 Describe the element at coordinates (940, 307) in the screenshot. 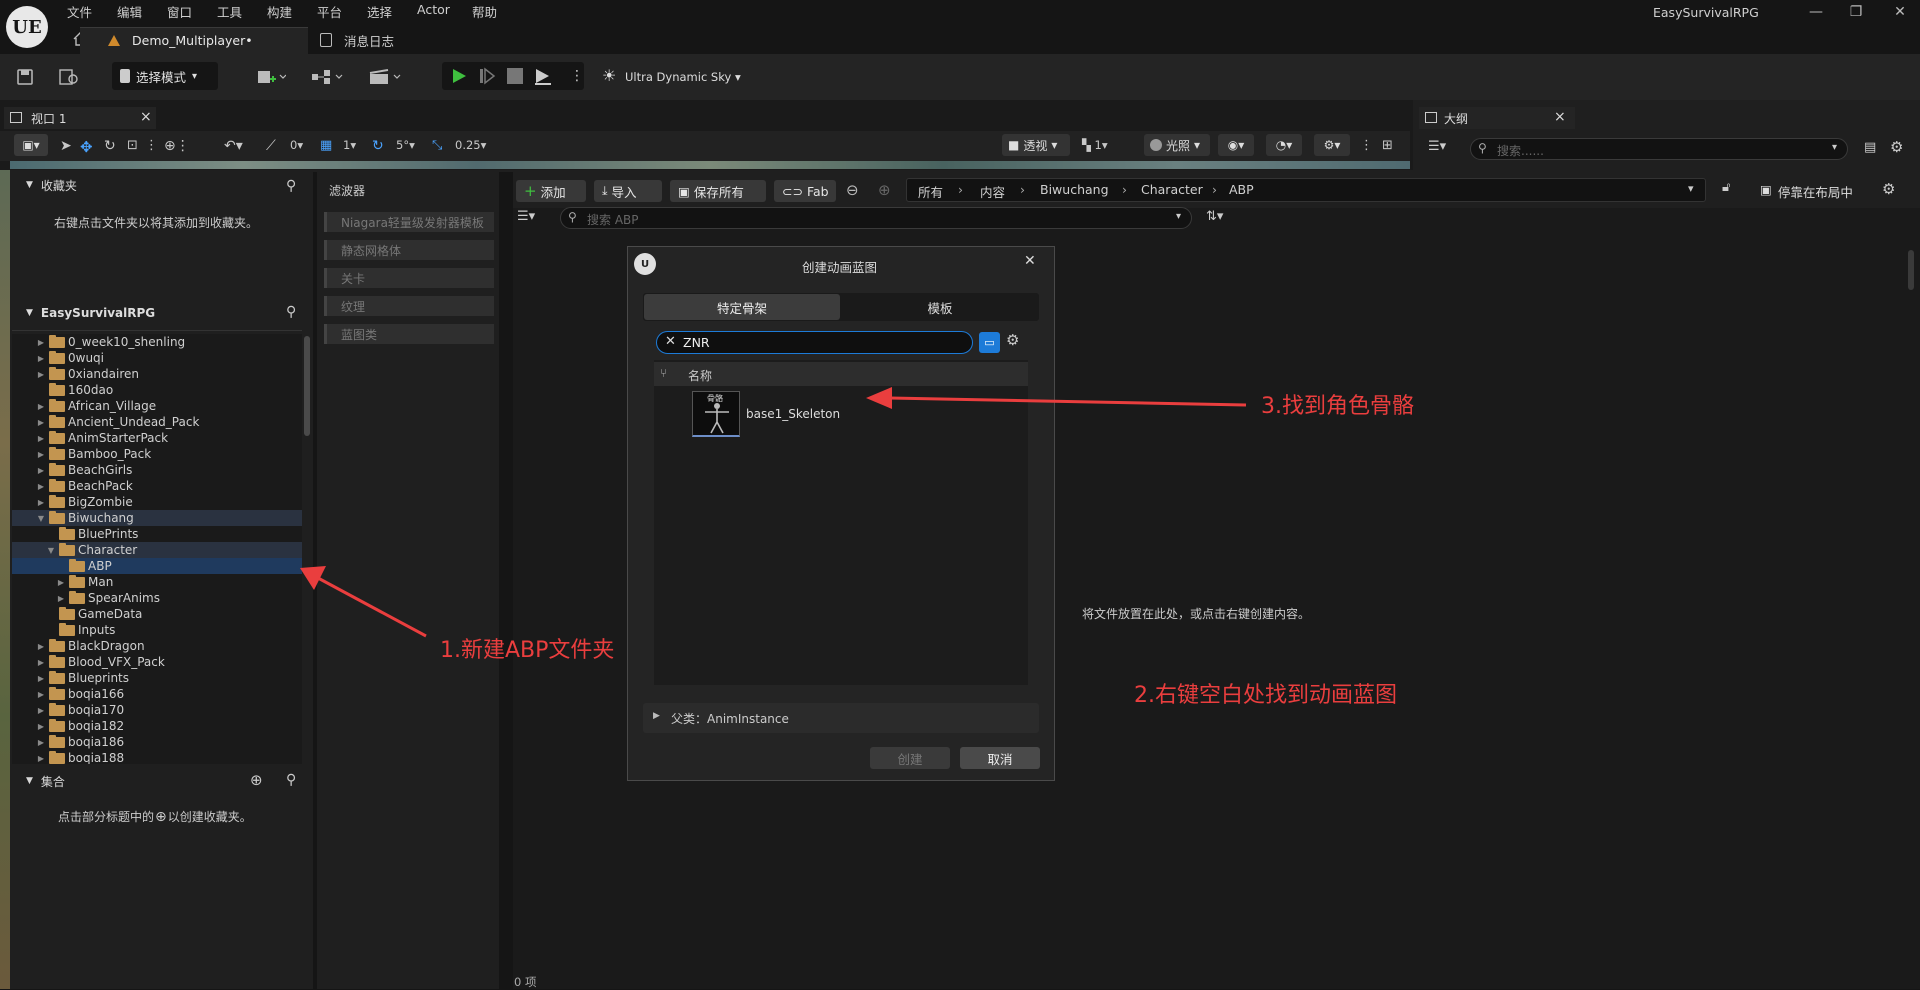

I see `tab-template: 模板` at that location.